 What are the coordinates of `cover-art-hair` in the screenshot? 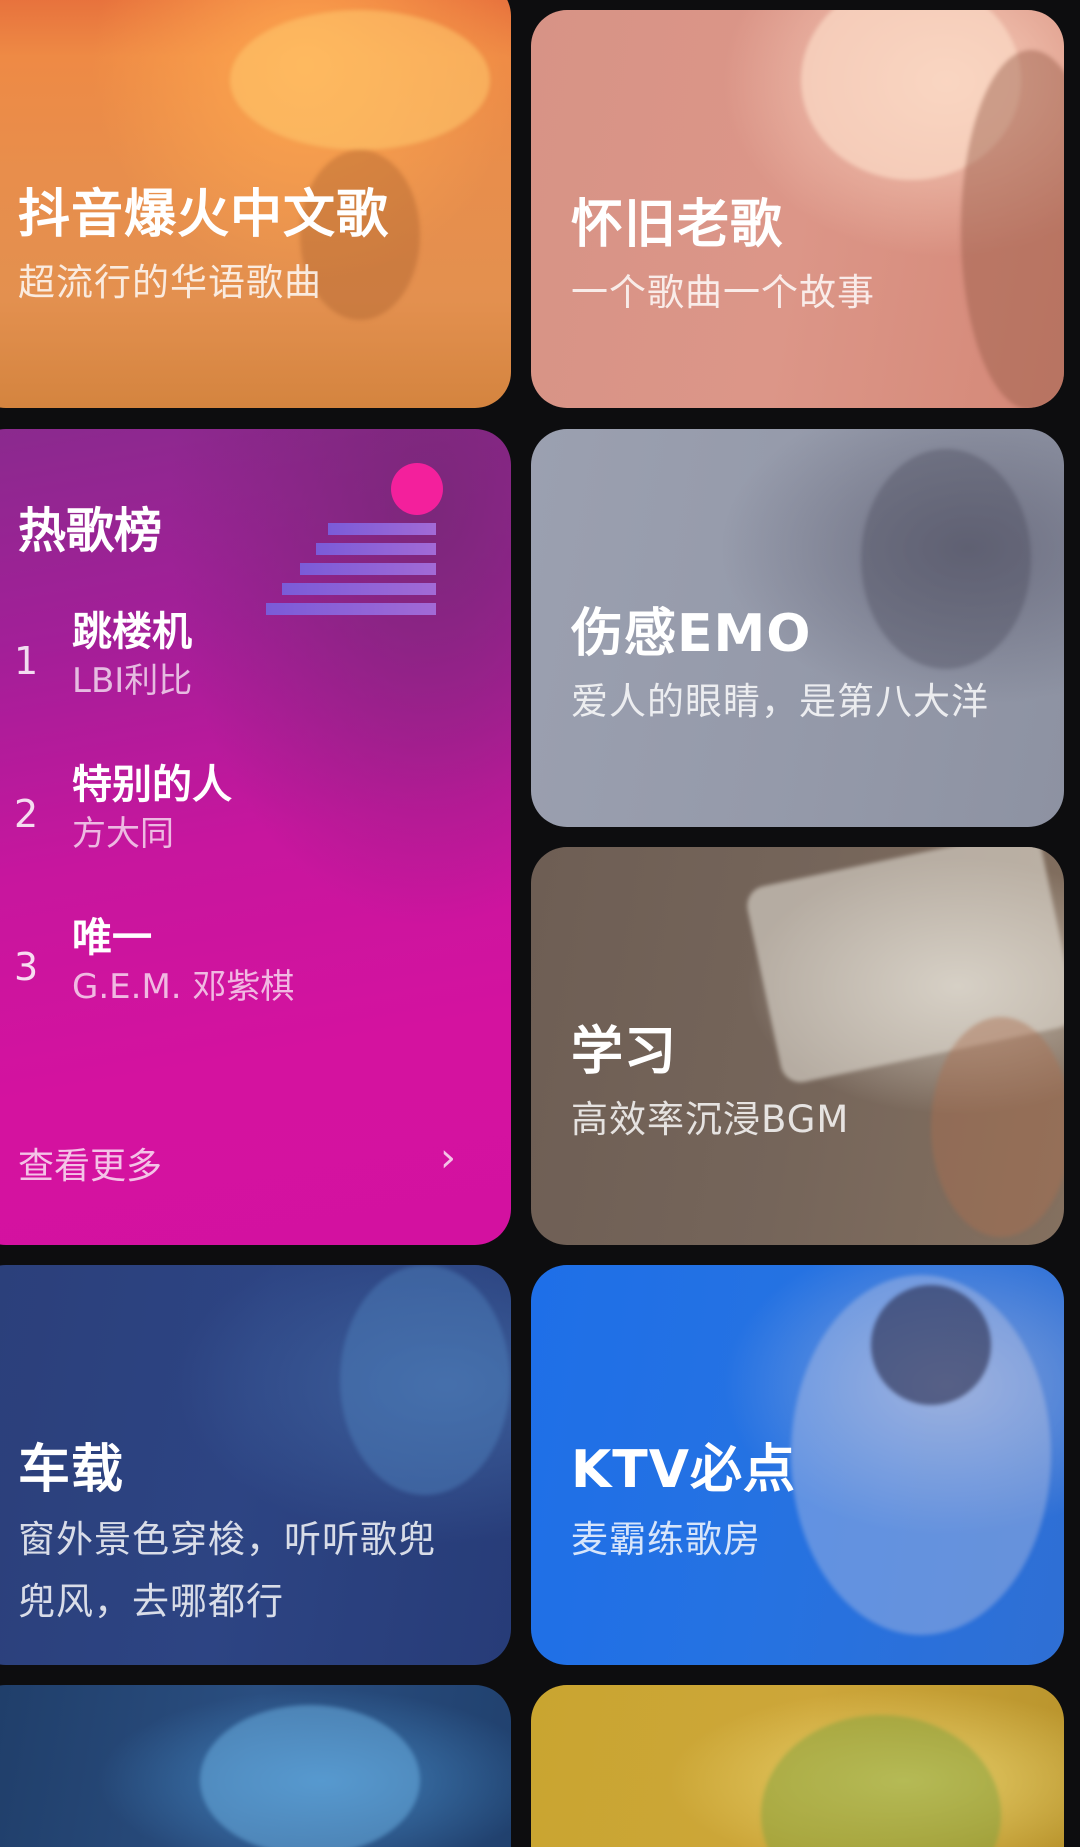 It's located at (931, 1345).